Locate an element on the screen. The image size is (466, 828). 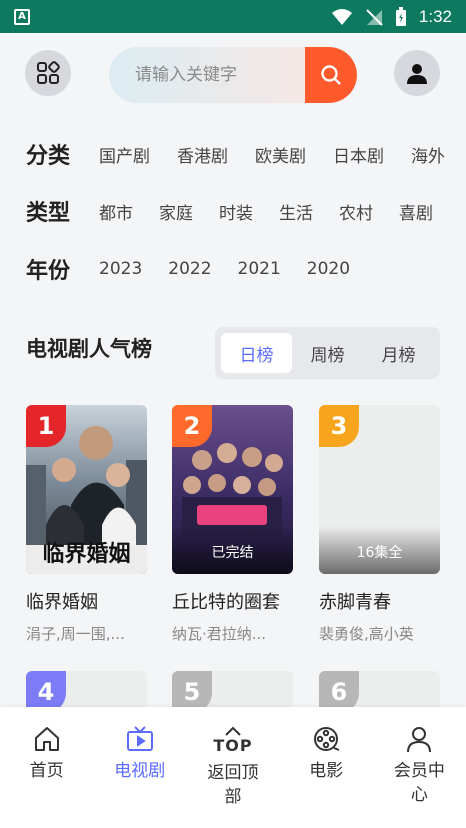
grid-icon is located at coordinates (48, 72).